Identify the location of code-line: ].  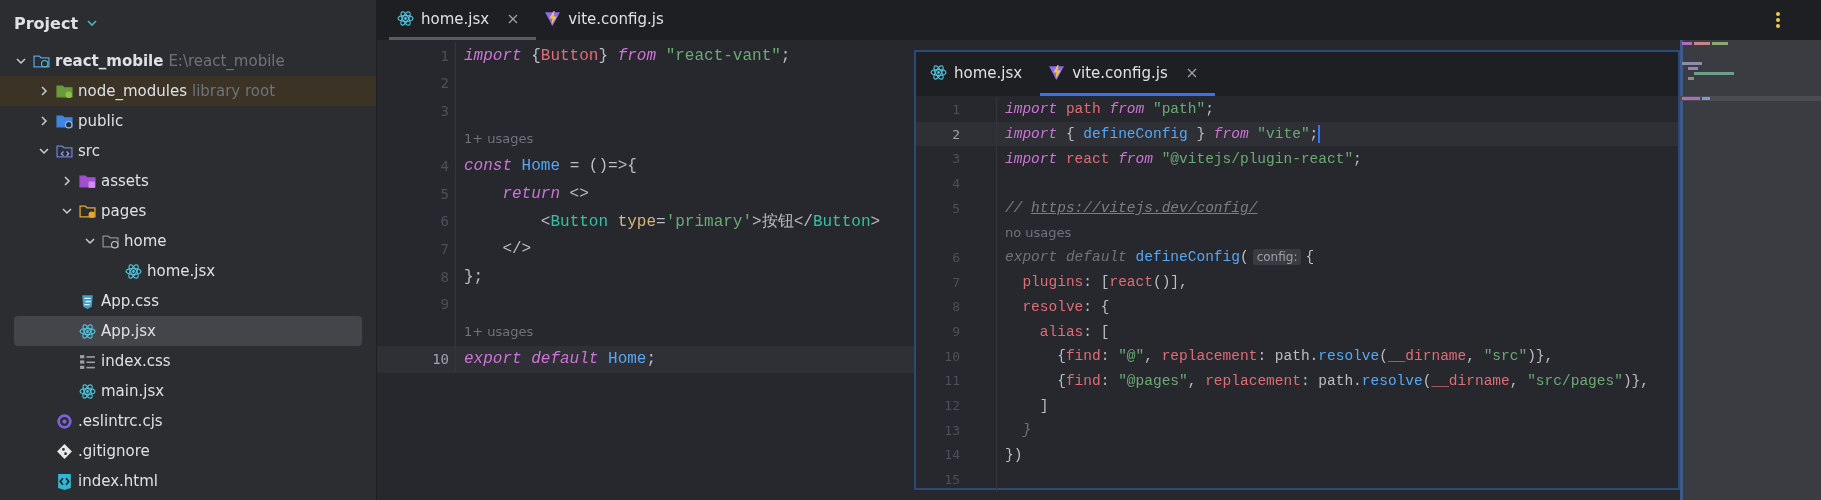
(1043, 405).